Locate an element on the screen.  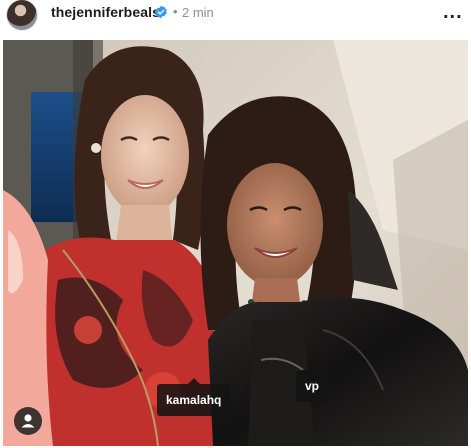
profile-avatar is located at coordinates (22, 15).